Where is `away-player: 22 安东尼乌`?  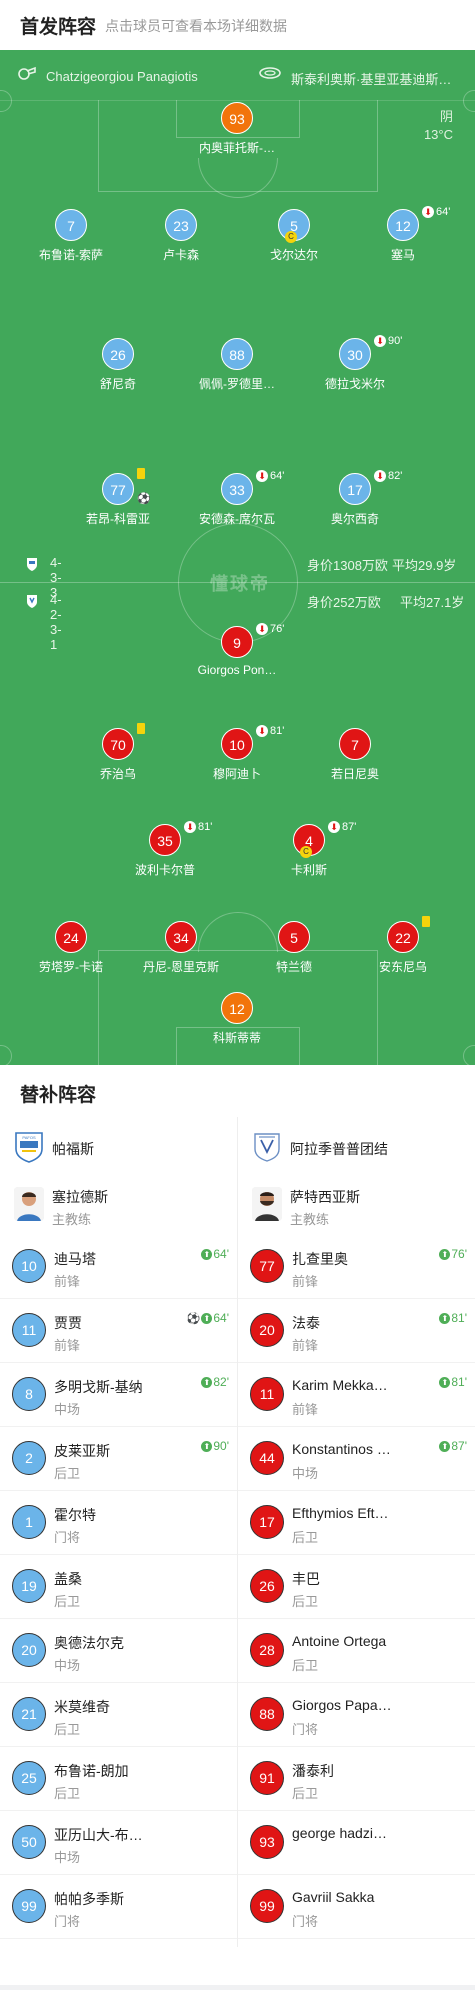 away-player: 22 安东尼乌 is located at coordinates (403, 949).